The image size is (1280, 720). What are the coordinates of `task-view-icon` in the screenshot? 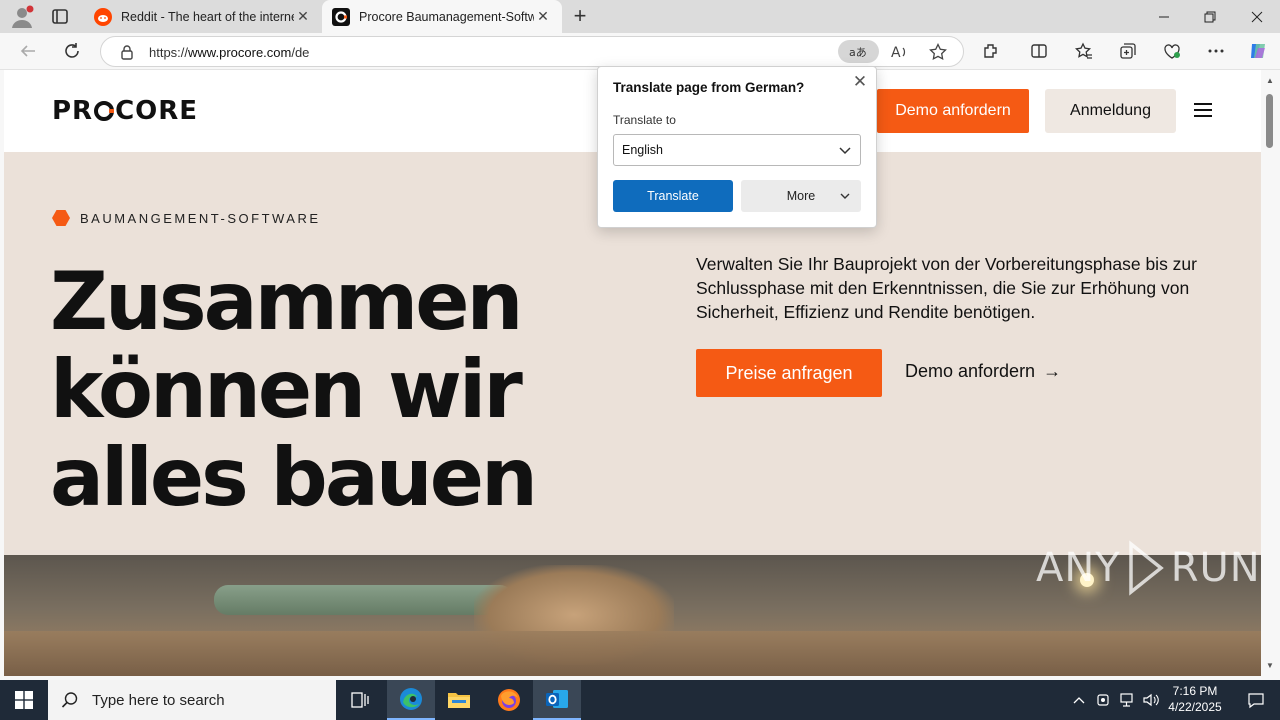 It's located at (360, 700).